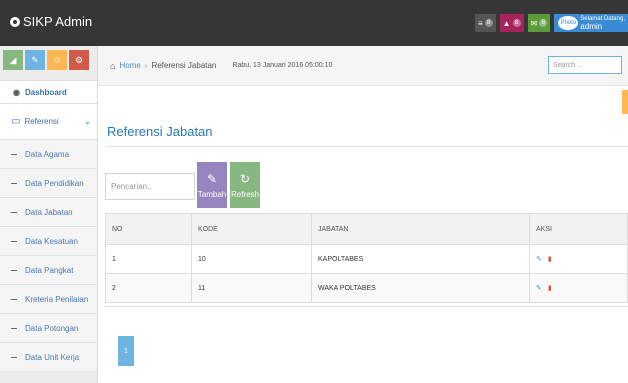  Describe the element at coordinates (366, 306) in the screenshot. I see `table-divider` at that location.